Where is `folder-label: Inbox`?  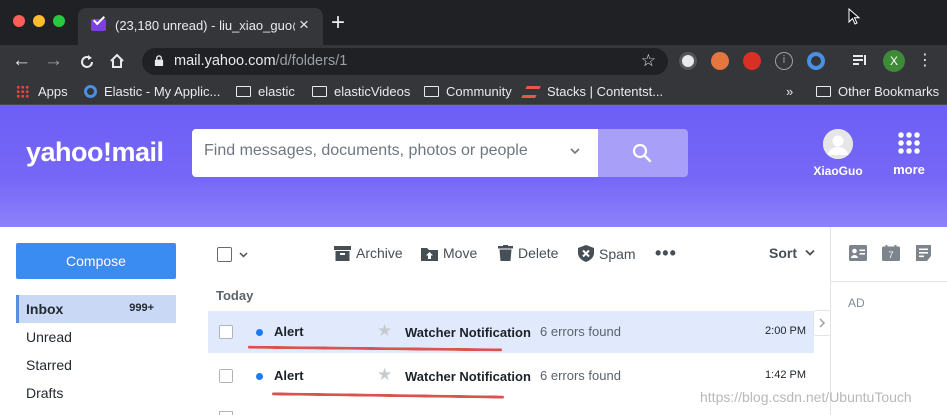 folder-label: Inbox is located at coordinates (45, 309).